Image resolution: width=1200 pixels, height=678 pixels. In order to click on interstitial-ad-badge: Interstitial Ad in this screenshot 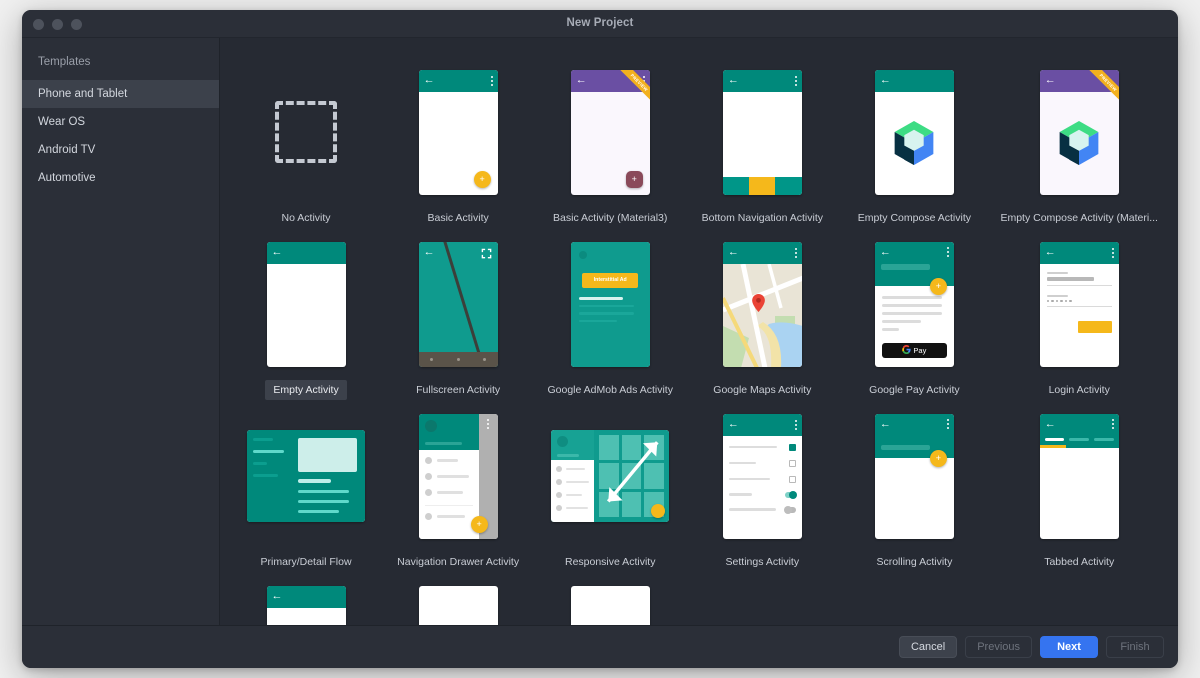, I will do `click(610, 280)`.